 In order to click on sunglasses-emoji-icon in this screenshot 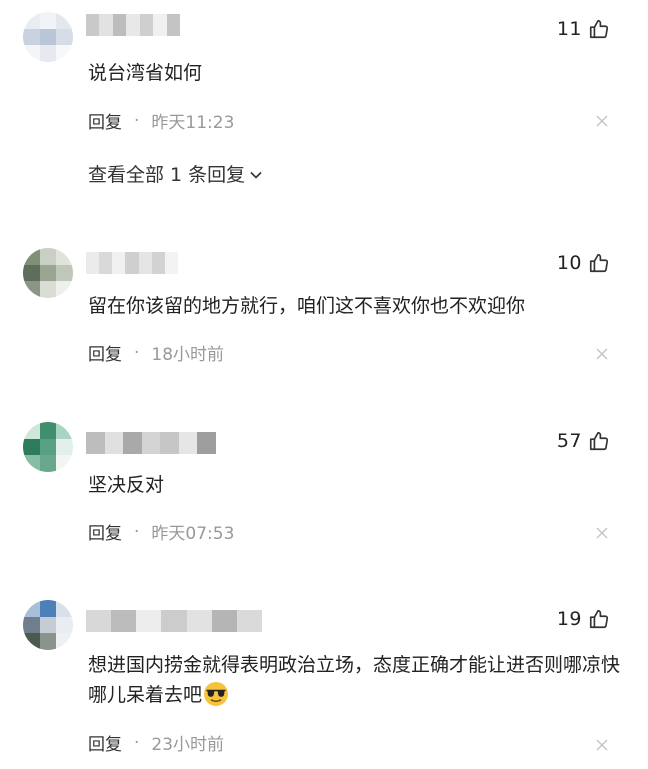, I will do `click(216, 694)`.